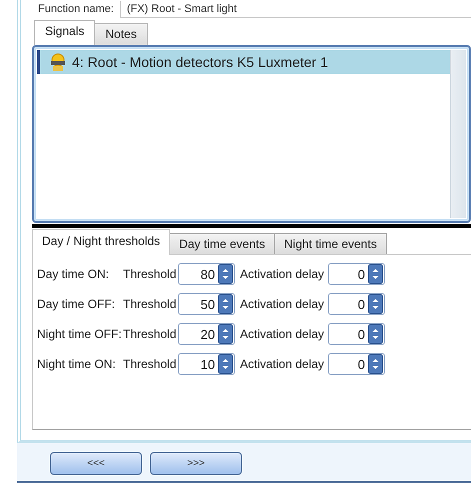 The height and width of the screenshot is (483, 471). What do you see at coordinates (121, 34) in the screenshot?
I see `tab: Notes` at bounding box center [121, 34].